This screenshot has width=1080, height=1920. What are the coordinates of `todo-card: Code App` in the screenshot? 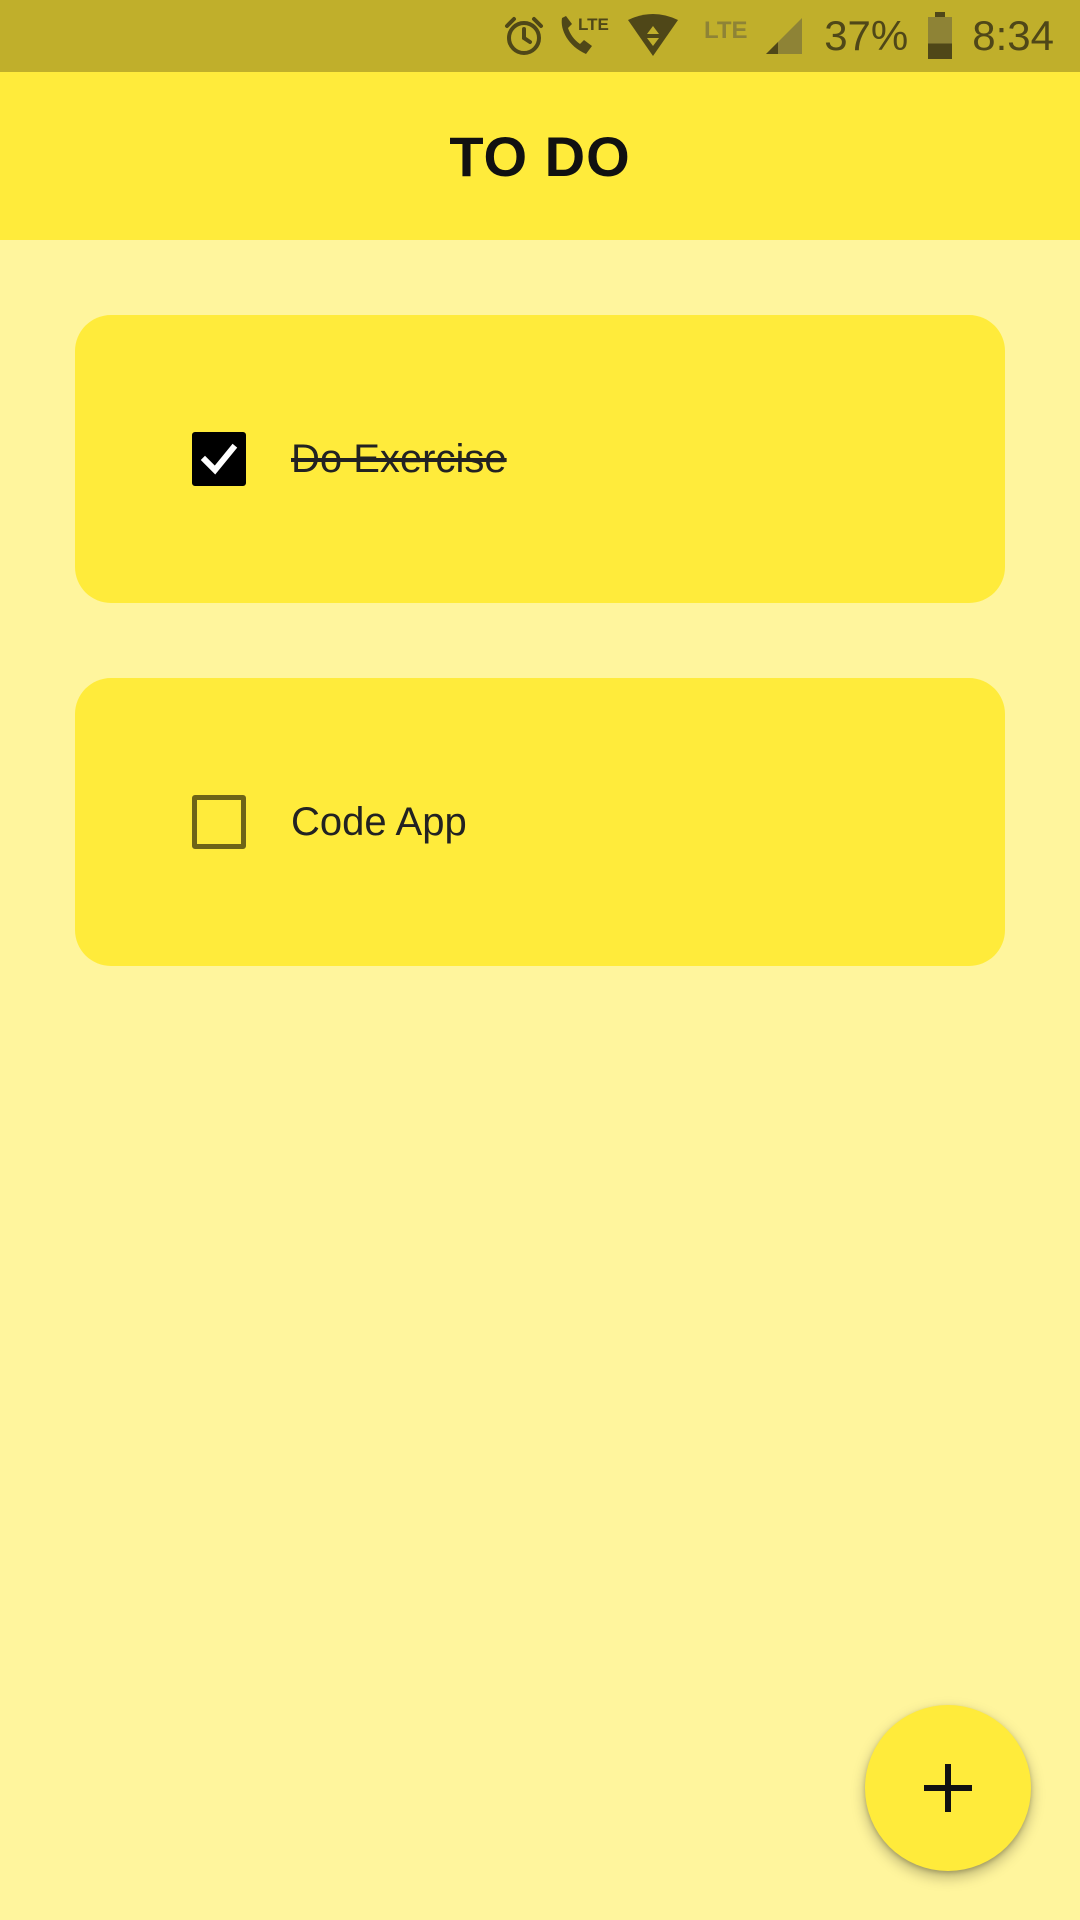 It's located at (540, 822).